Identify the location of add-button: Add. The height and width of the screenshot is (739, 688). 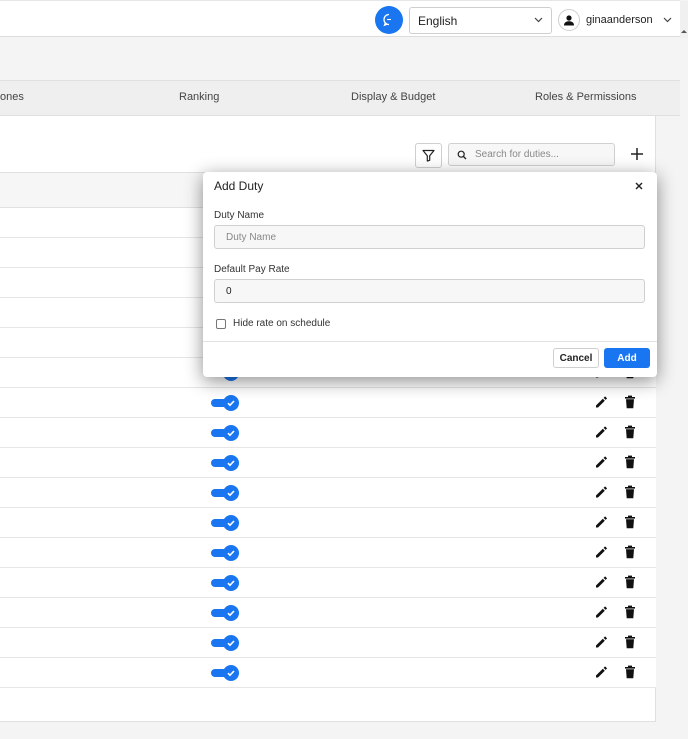
(627, 358).